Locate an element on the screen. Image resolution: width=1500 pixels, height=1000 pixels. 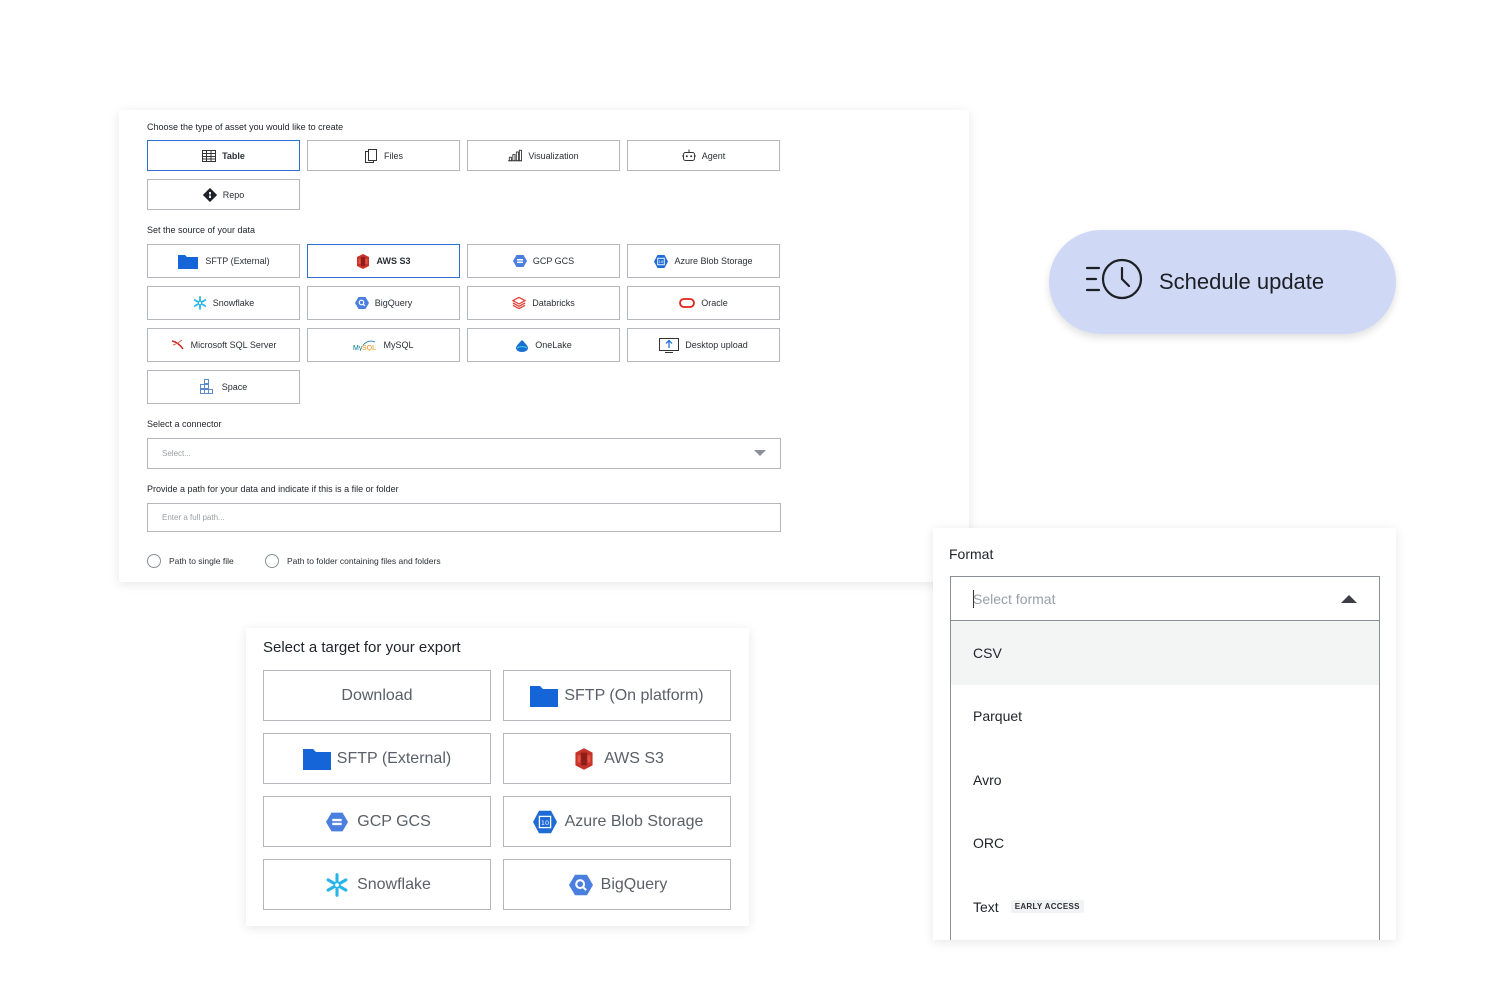
onelake-icon is located at coordinates (522, 345).